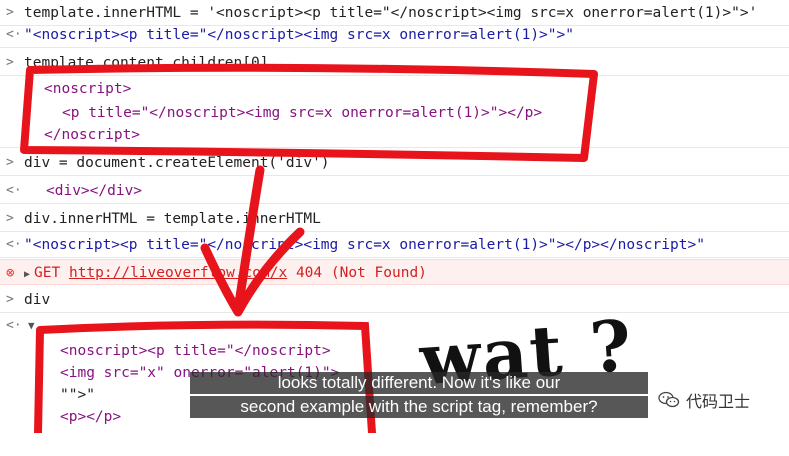  Describe the element at coordinates (37, 300) in the screenshot. I see `console-command: div` at that location.